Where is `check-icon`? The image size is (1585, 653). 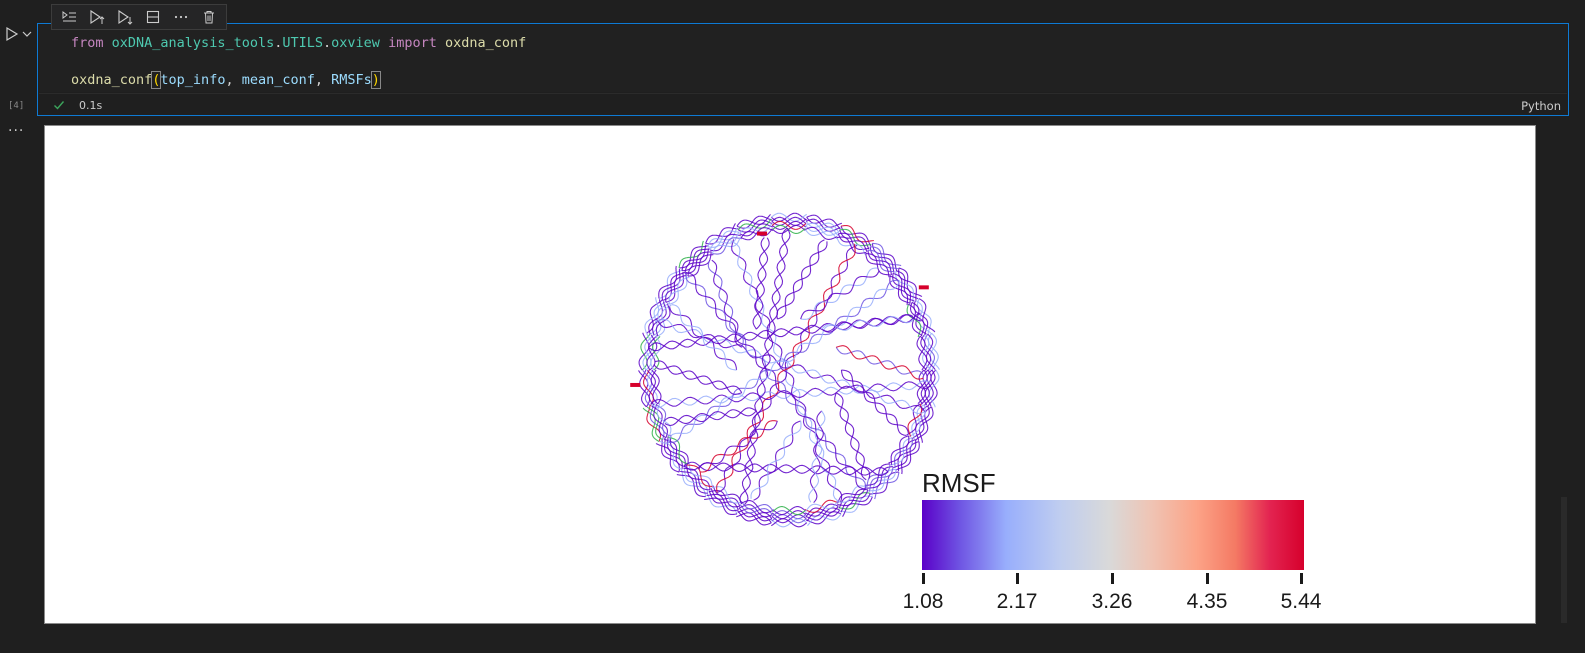 check-icon is located at coordinates (59, 105).